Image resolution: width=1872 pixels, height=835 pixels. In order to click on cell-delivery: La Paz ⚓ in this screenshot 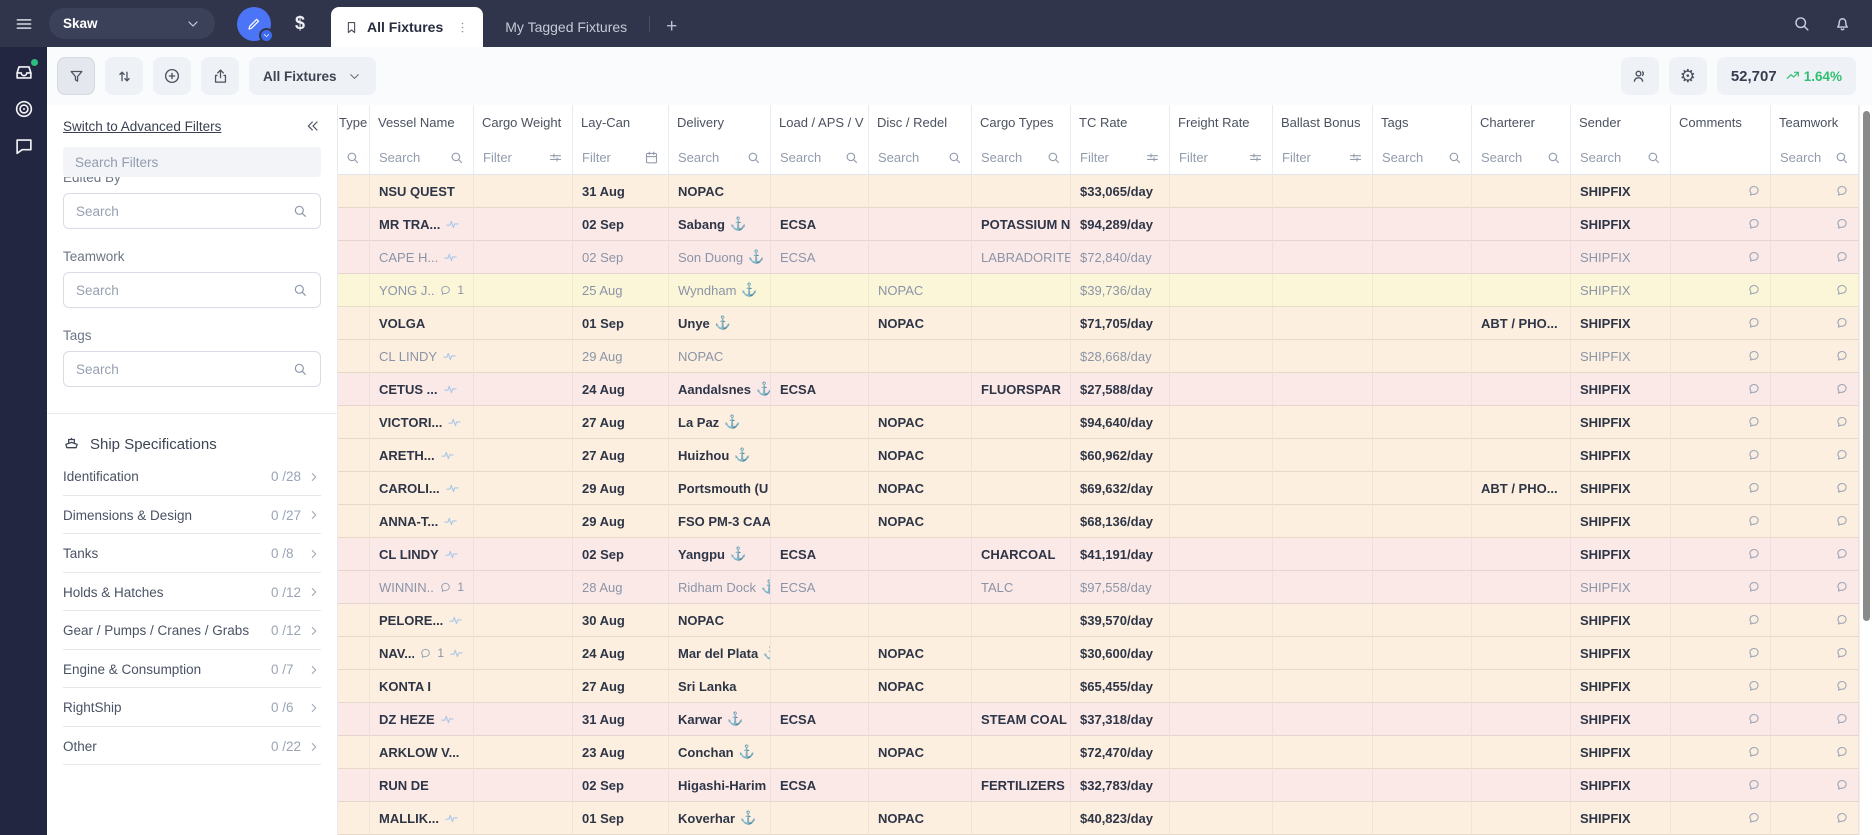, I will do `click(720, 422)`.